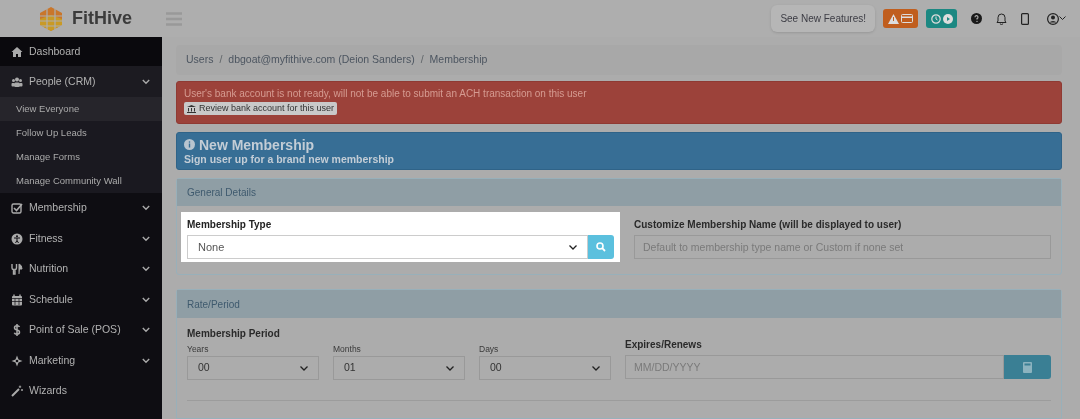  What do you see at coordinates (347, 349) in the screenshot?
I see `field-label: Months` at bounding box center [347, 349].